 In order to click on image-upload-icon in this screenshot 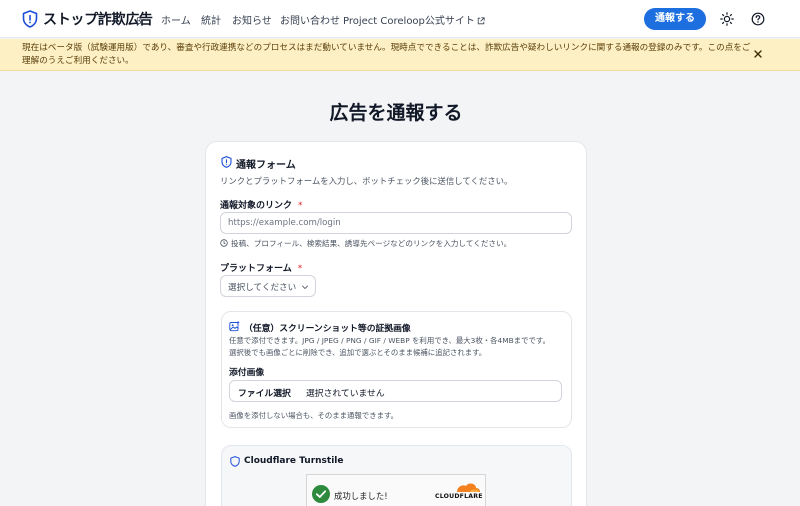, I will do `click(234, 326)`.